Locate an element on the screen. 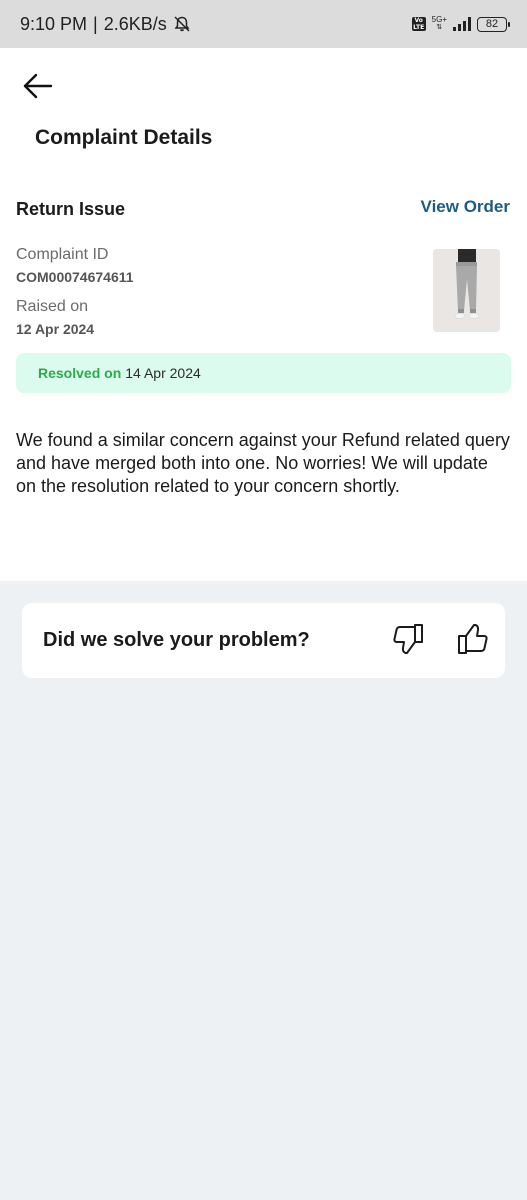  resolved-date: 14 Apr 2024 is located at coordinates (163, 373).